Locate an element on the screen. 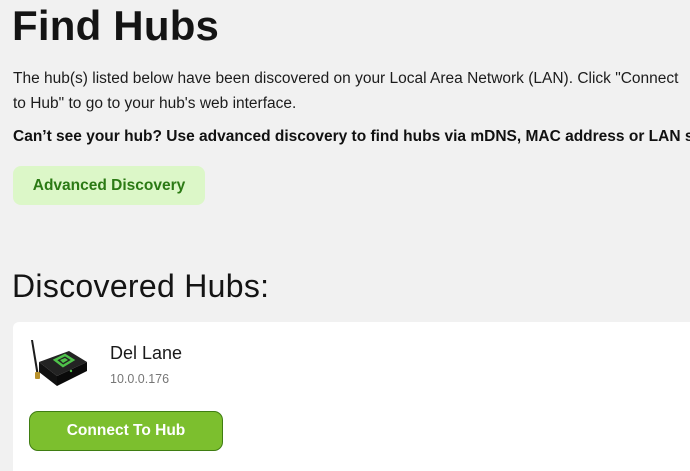 The width and height of the screenshot is (690, 471). page-title: Find Hubs is located at coordinates (116, 25).